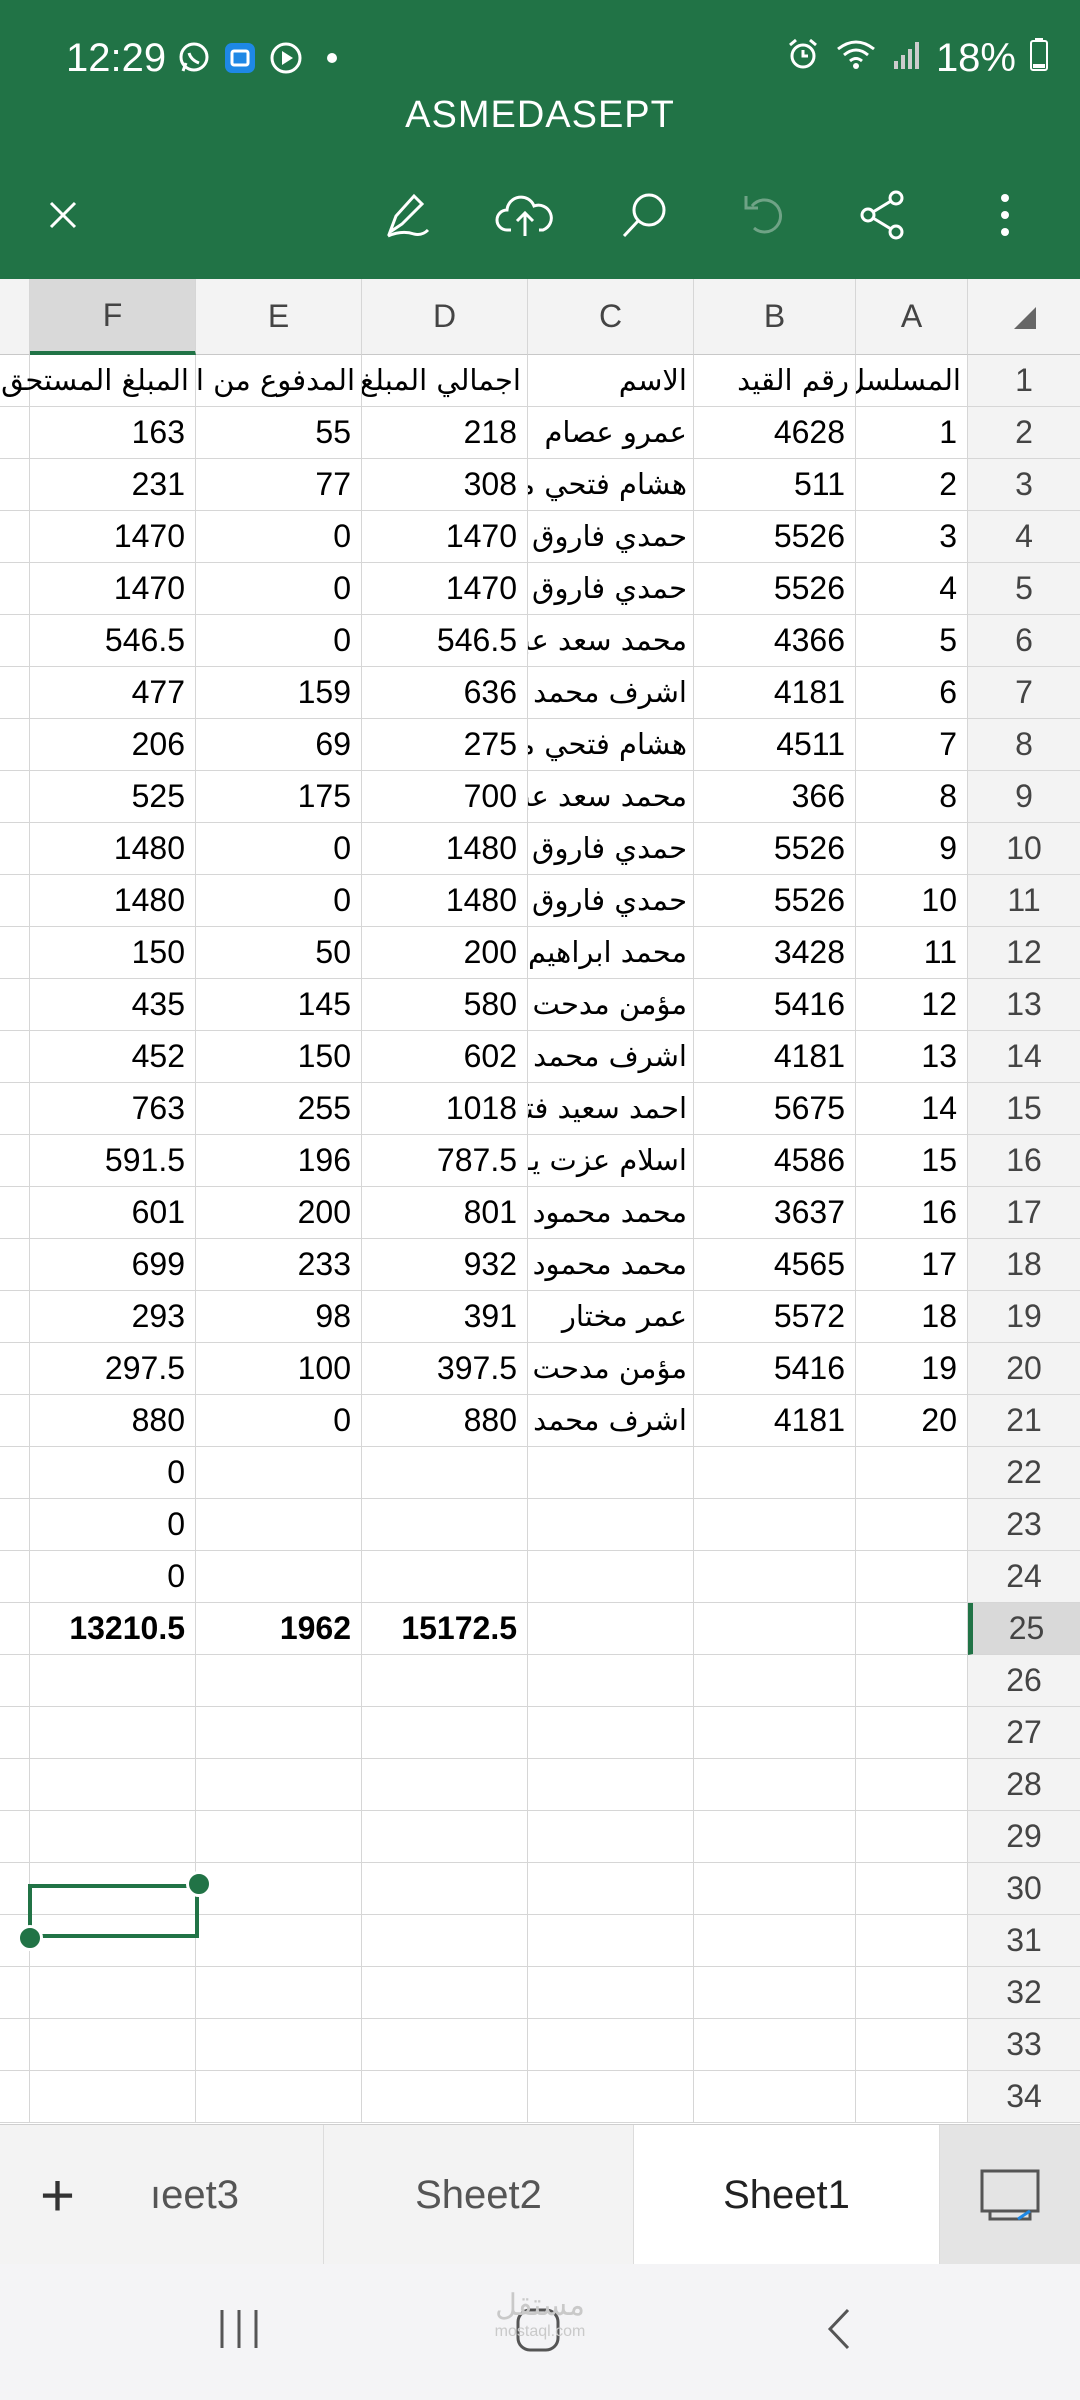  I want to click on cell-f27, so click(113, 1733).